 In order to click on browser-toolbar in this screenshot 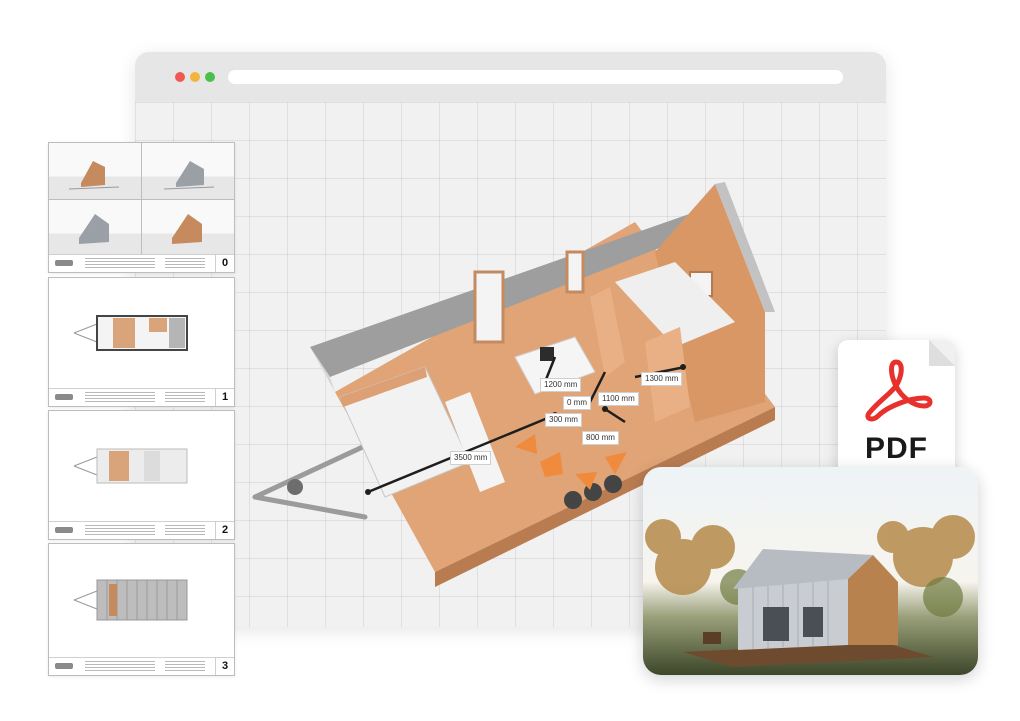, I will do `click(510, 77)`.